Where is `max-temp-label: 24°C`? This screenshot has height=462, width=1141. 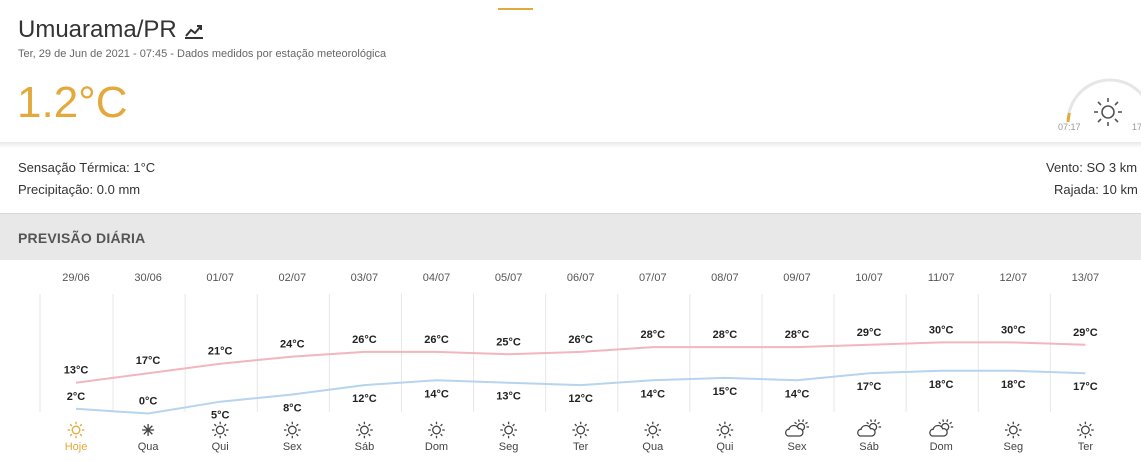
max-temp-label: 24°C is located at coordinates (292, 345).